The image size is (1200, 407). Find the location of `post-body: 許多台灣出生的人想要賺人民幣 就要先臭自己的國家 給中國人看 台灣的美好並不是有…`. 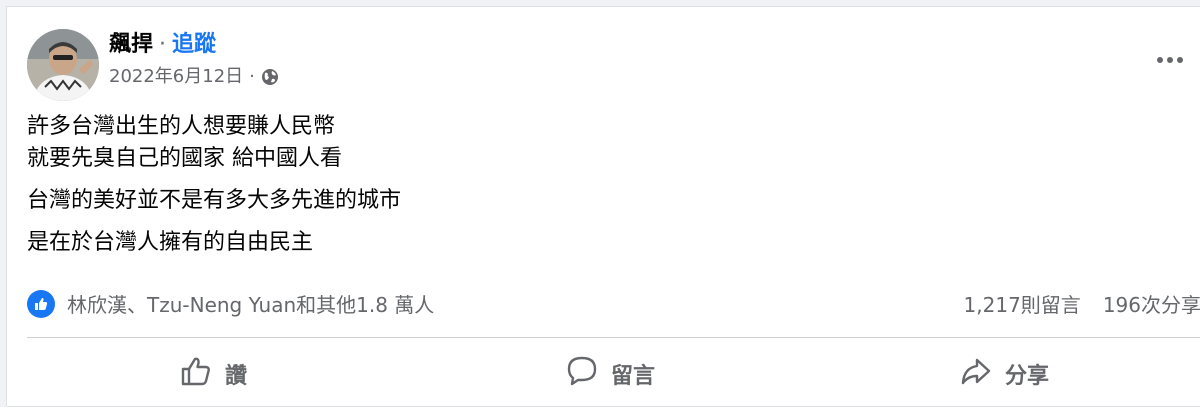

post-body: 許多台灣出生的人想要賺人民幣 就要先臭自己的國家 給中國人看 台灣的美好並不是有… is located at coordinates (214, 185).